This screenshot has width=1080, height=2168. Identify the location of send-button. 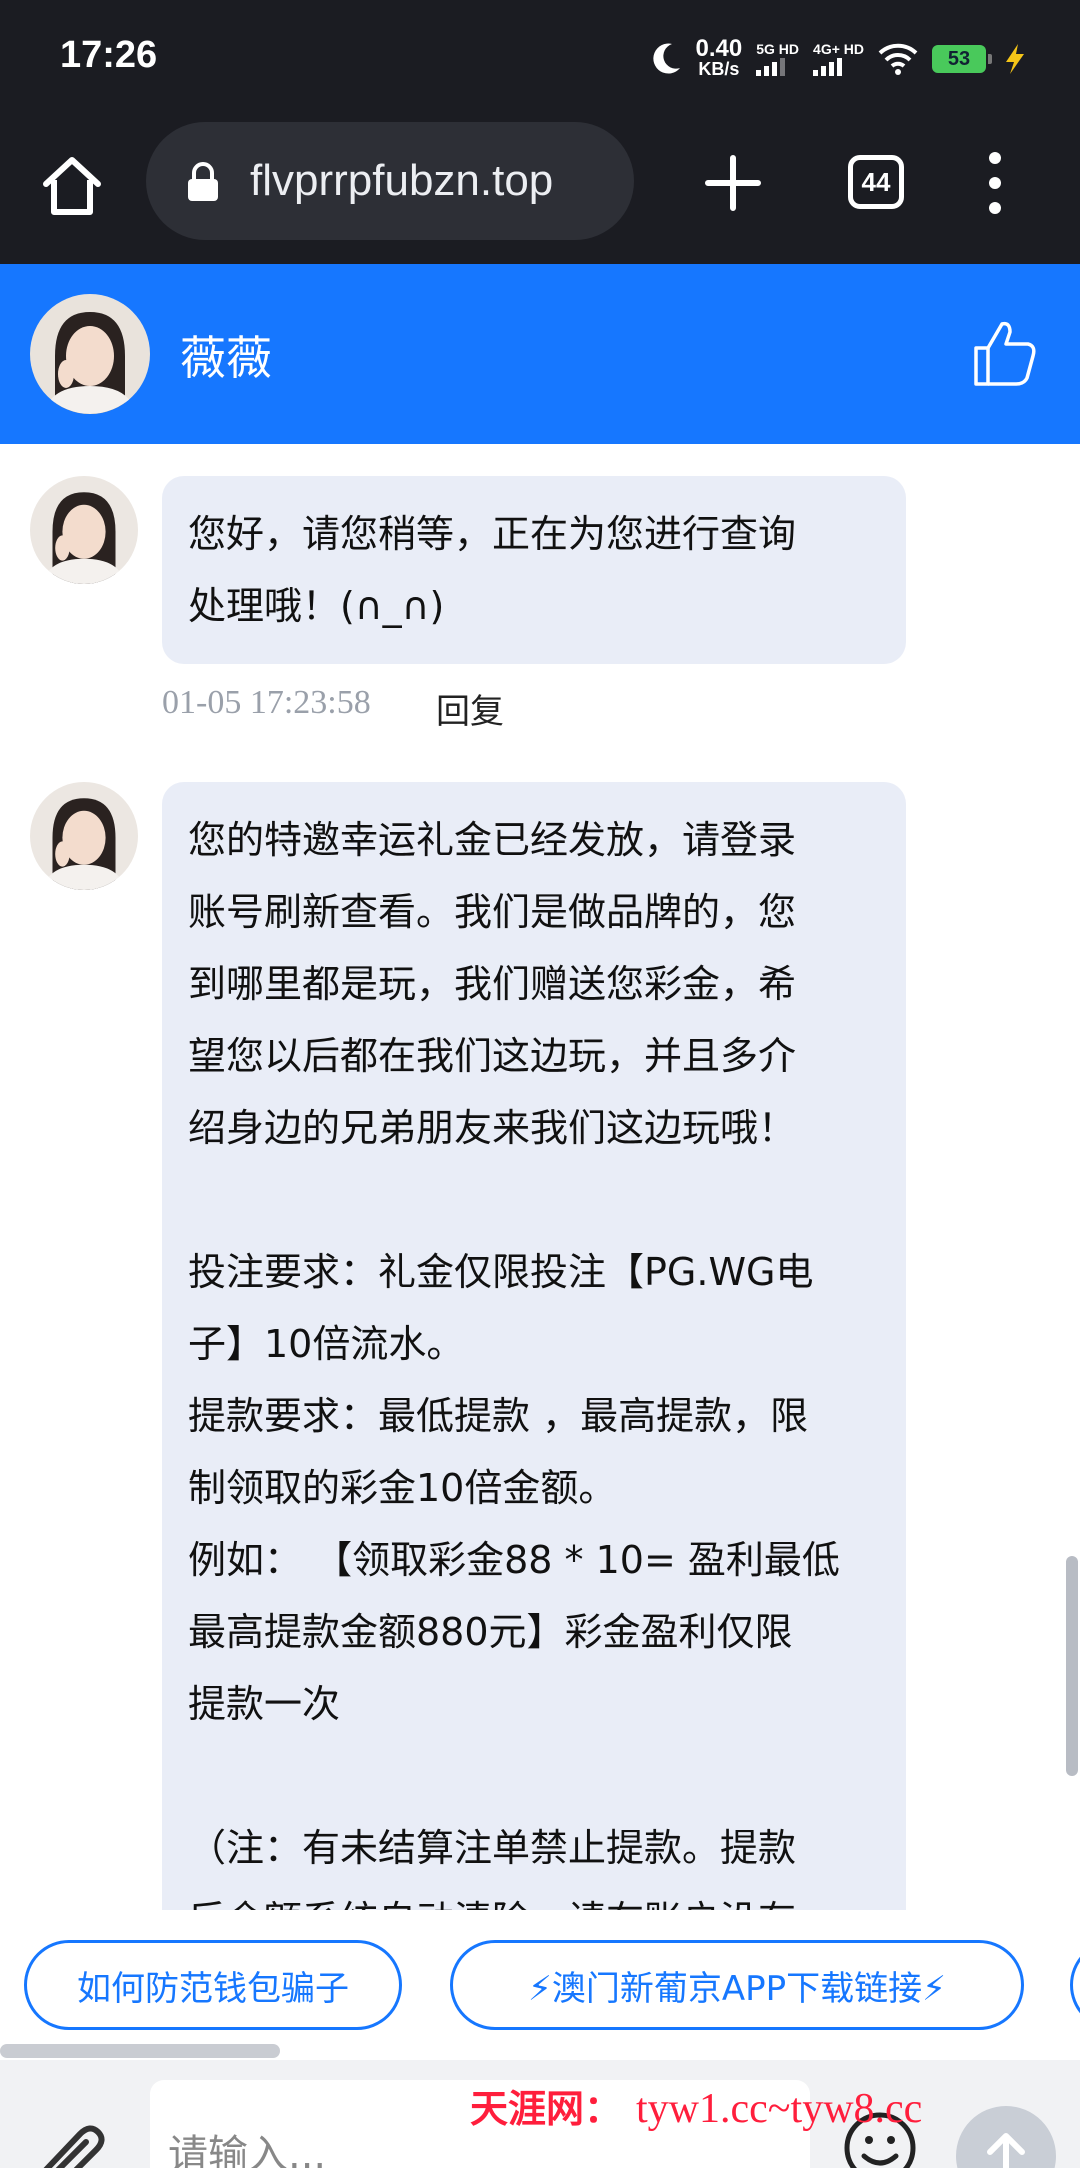
(1006, 2137).